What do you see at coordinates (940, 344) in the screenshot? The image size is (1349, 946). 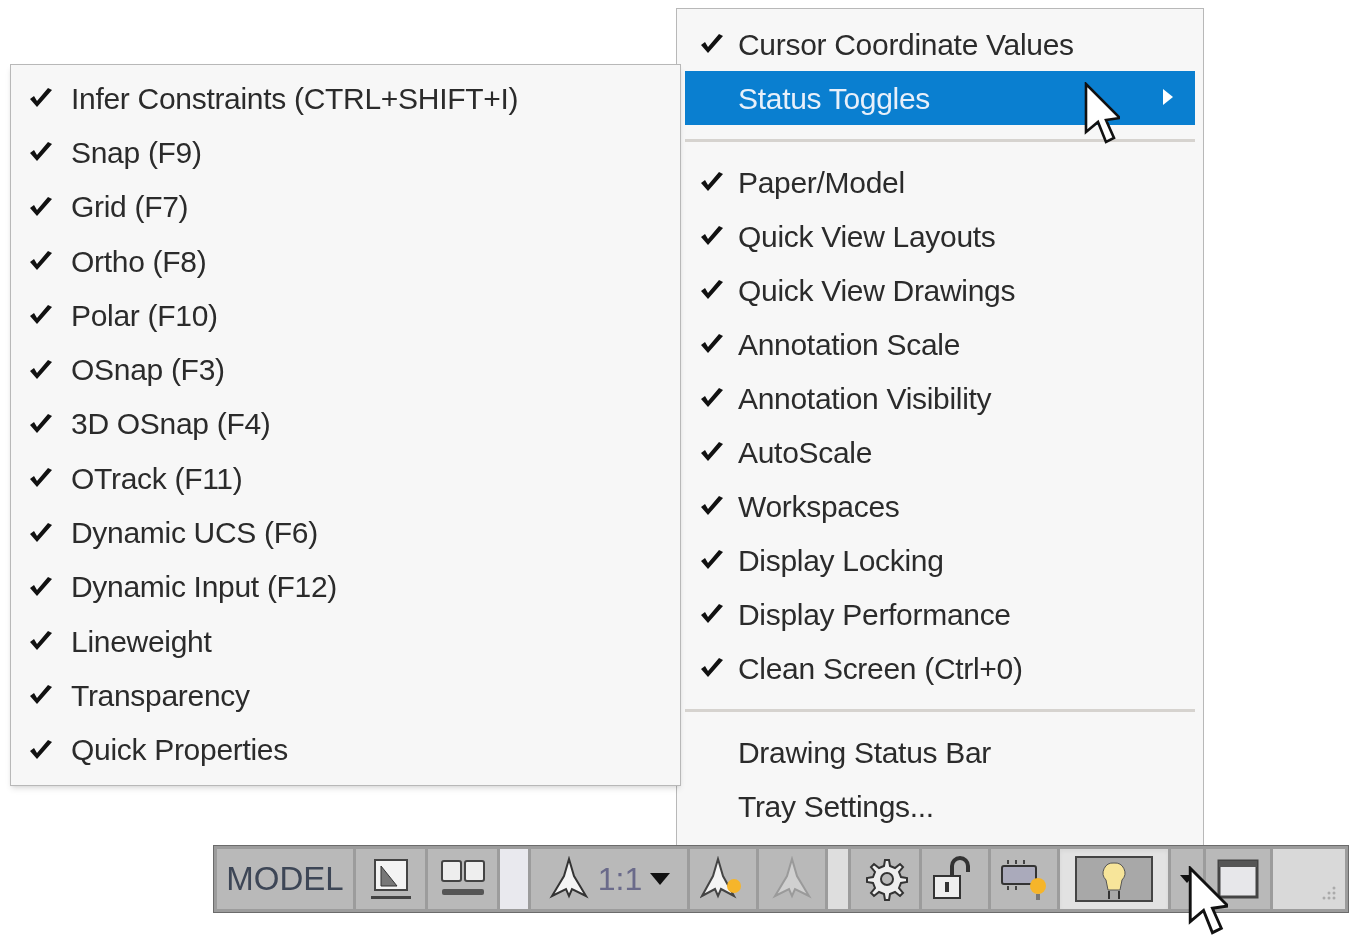 I see `menu-item: Annotation Scale` at bounding box center [940, 344].